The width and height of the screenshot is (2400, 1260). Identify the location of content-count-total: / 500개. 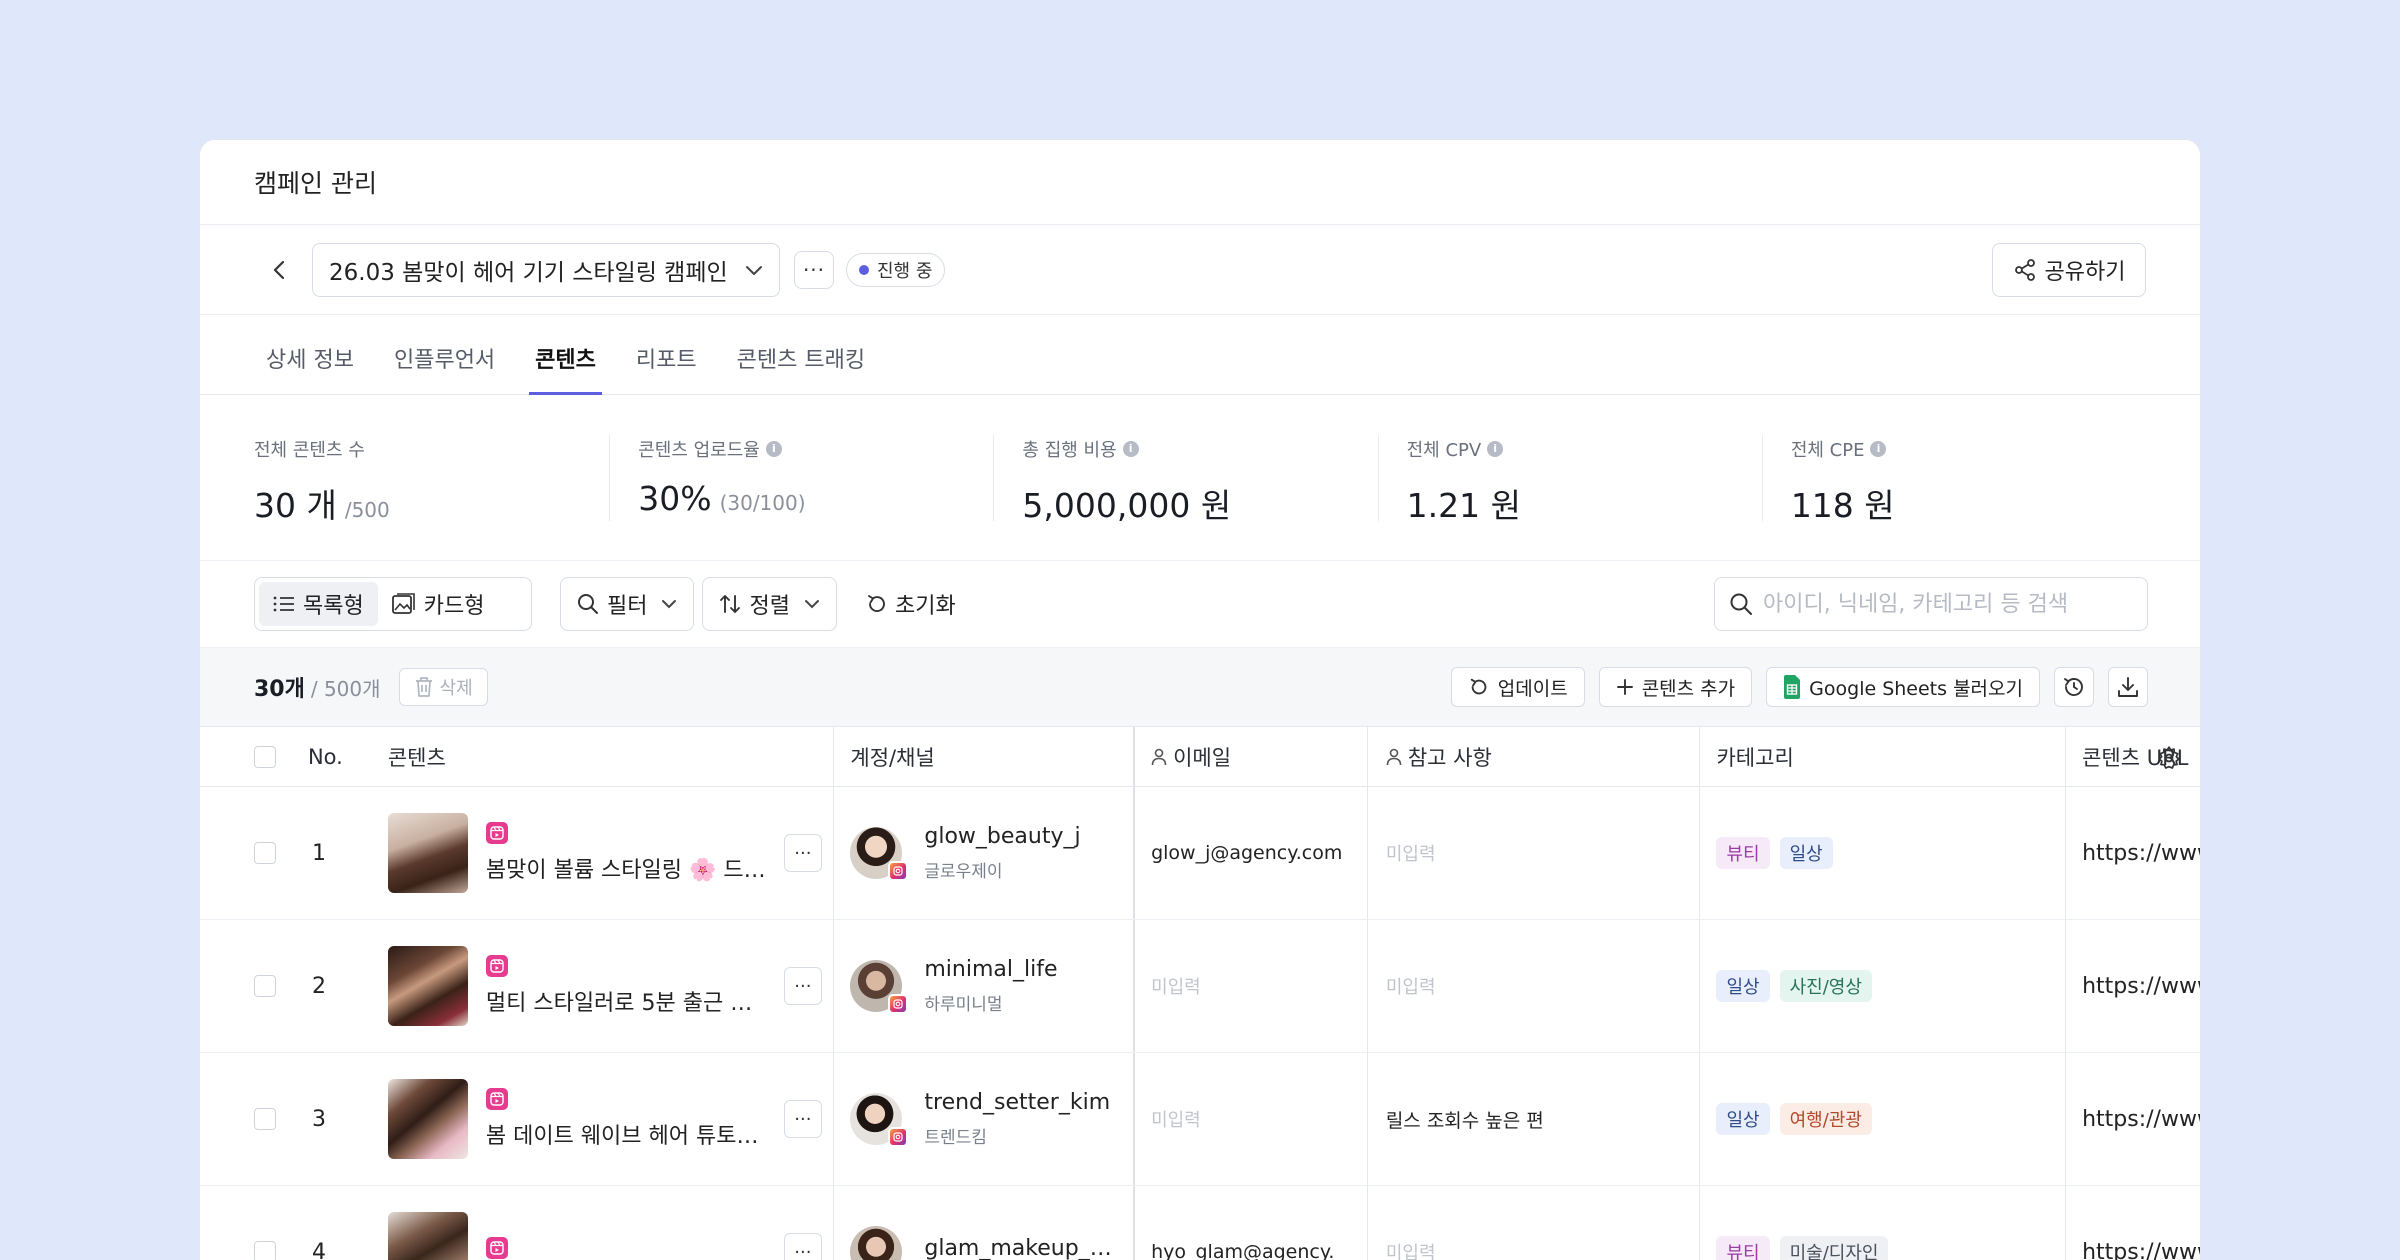
(345, 688).